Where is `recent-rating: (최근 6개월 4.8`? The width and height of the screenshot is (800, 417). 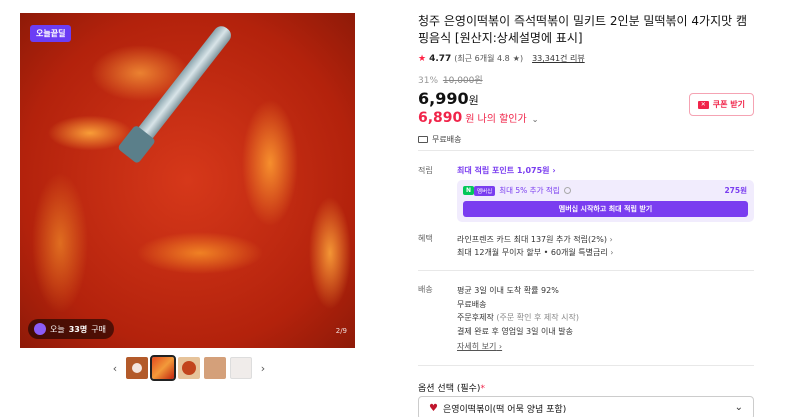 recent-rating: (최근 6개월 4.8 is located at coordinates (482, 58).